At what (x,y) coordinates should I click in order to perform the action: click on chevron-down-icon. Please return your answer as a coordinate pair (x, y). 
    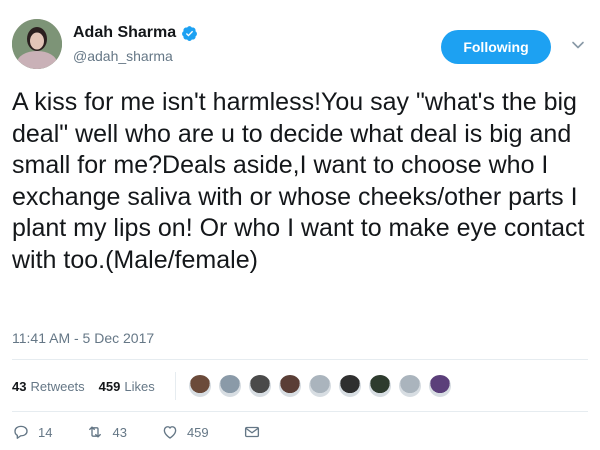
    Looking at the image, I should click on (578, 45).